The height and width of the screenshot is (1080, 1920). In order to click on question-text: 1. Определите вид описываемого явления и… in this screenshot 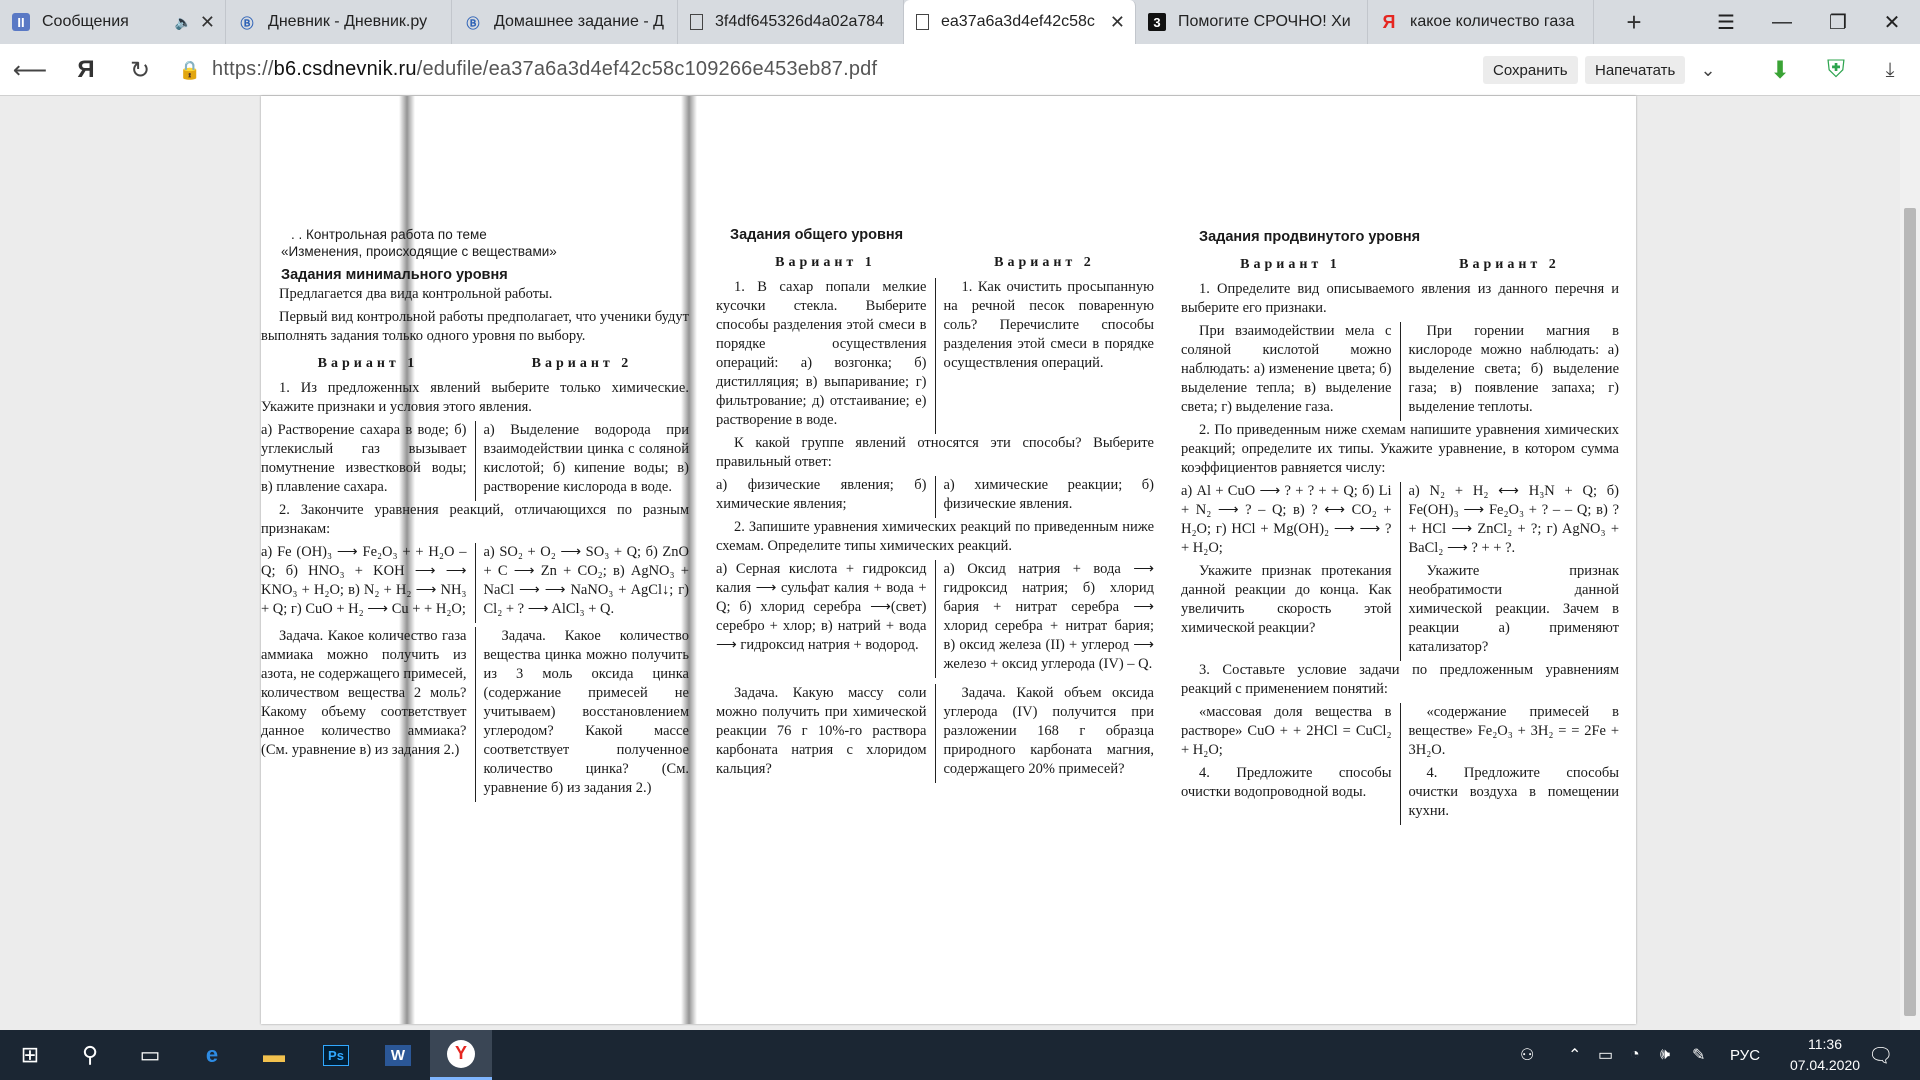, I will do `click(1400, 298)`.